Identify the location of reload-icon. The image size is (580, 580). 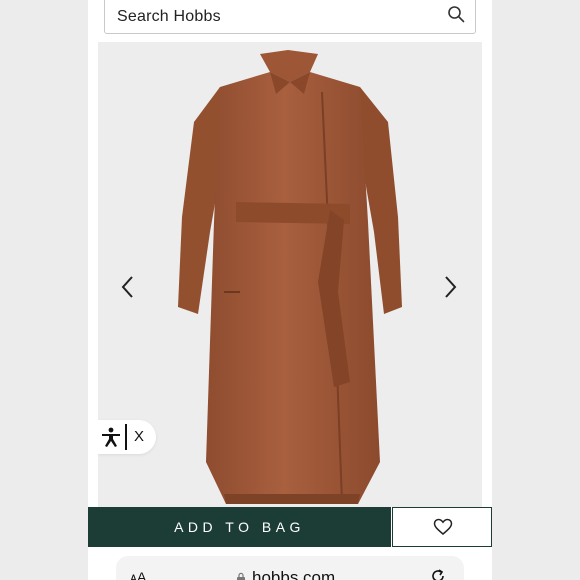
(438, 574).